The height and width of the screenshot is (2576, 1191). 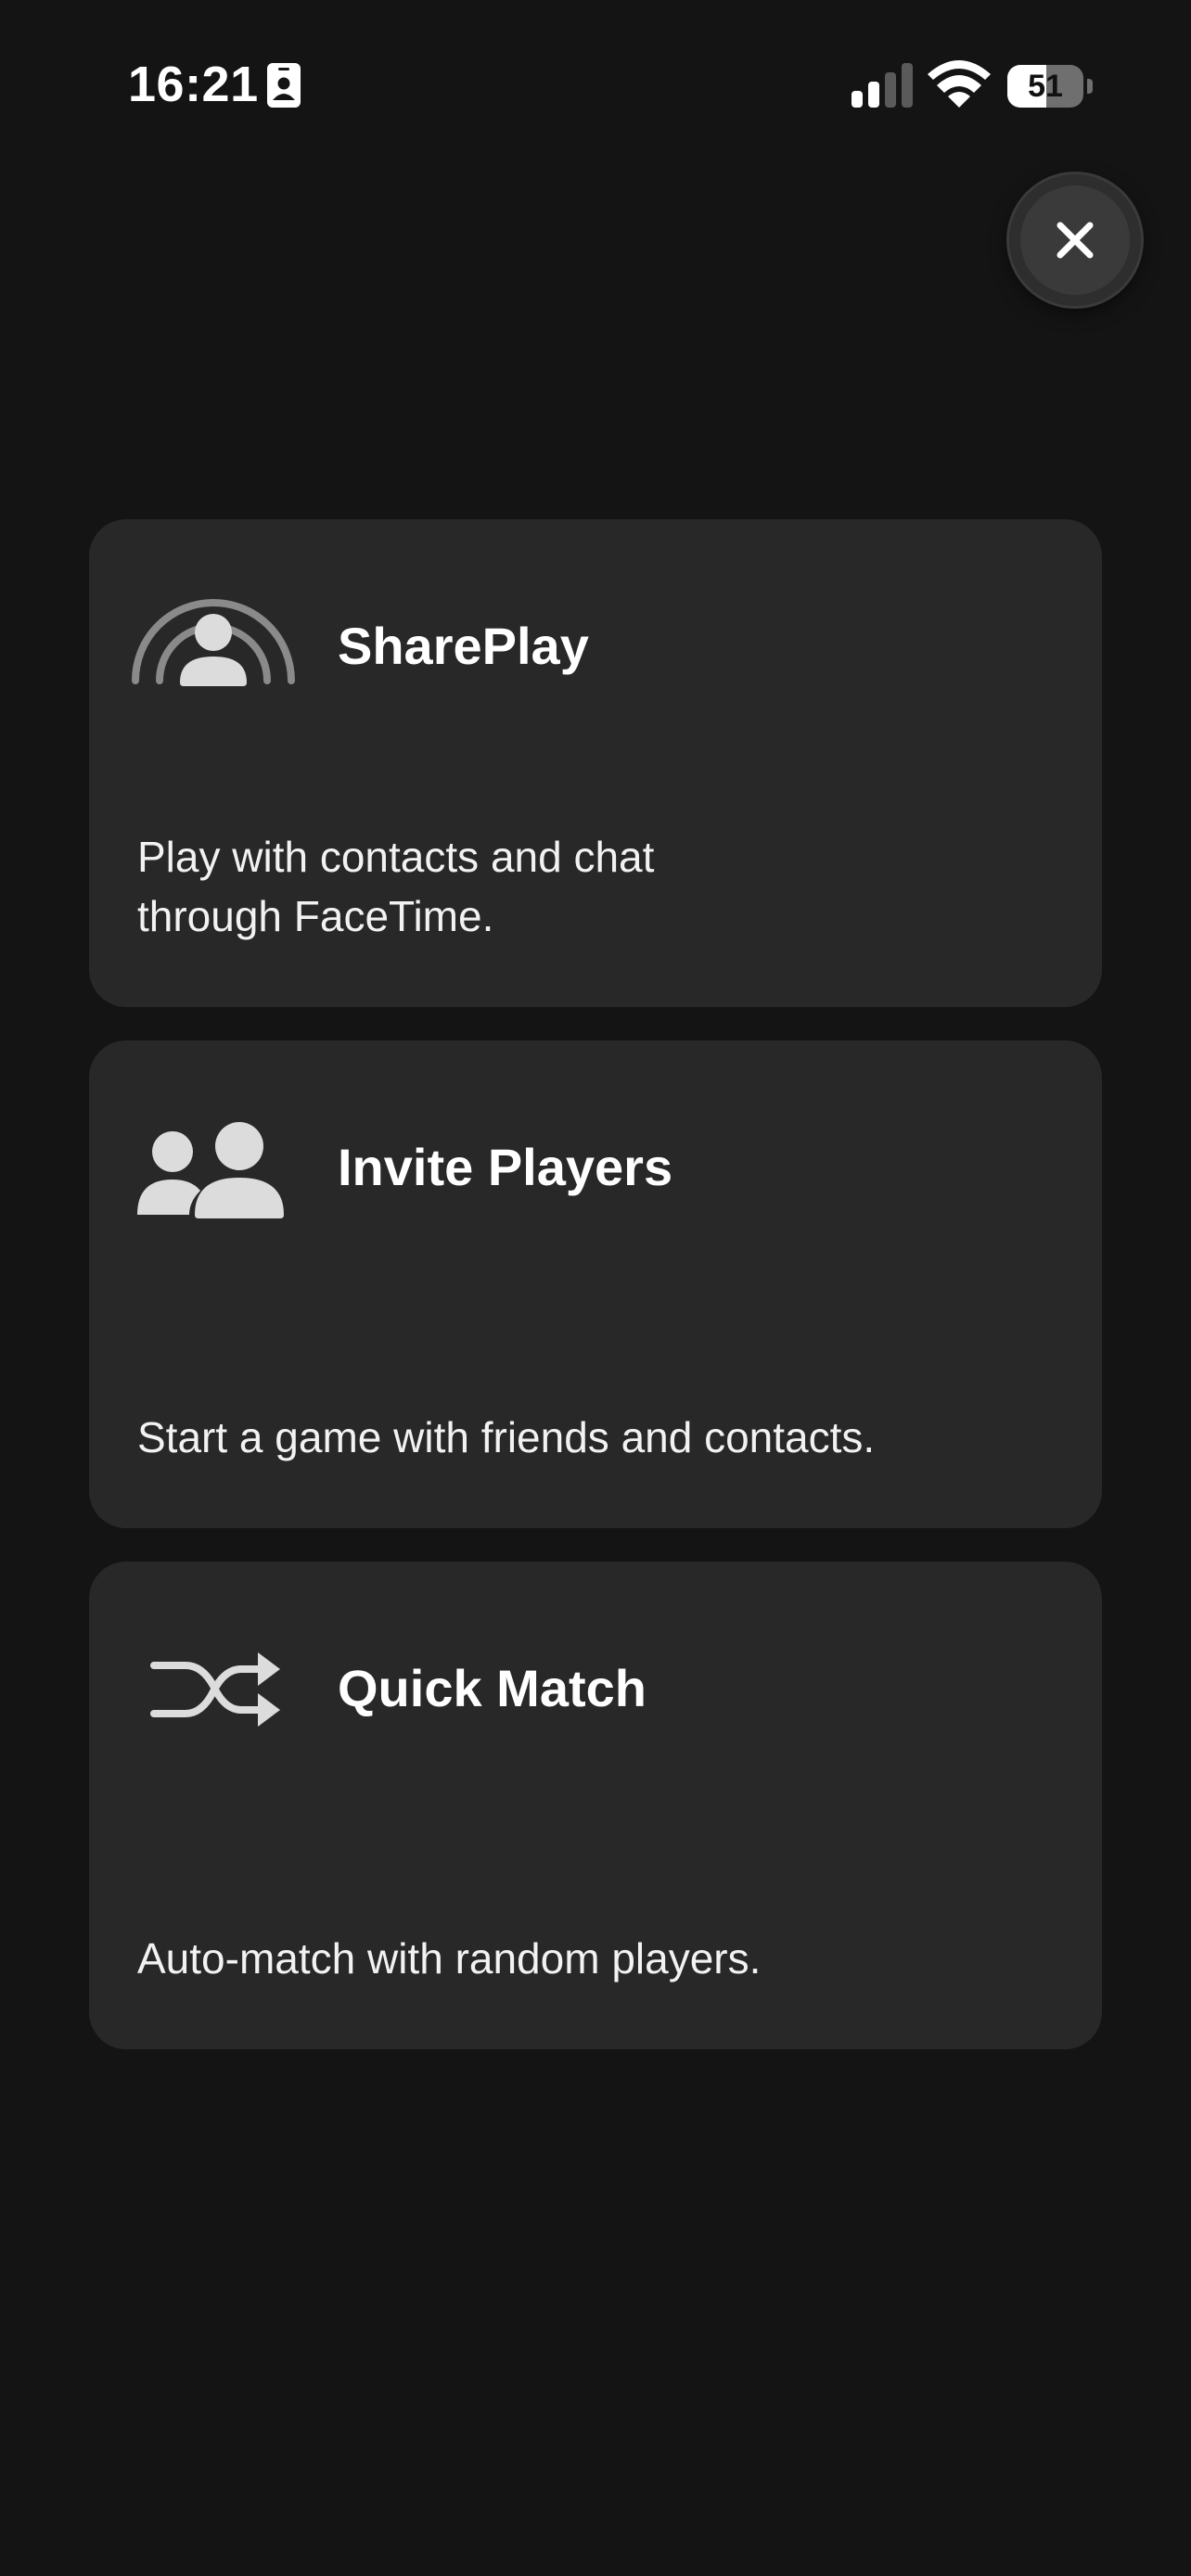 I want to click on card-description: Start a game with friends and contacts., so click(x=506, y=1437).